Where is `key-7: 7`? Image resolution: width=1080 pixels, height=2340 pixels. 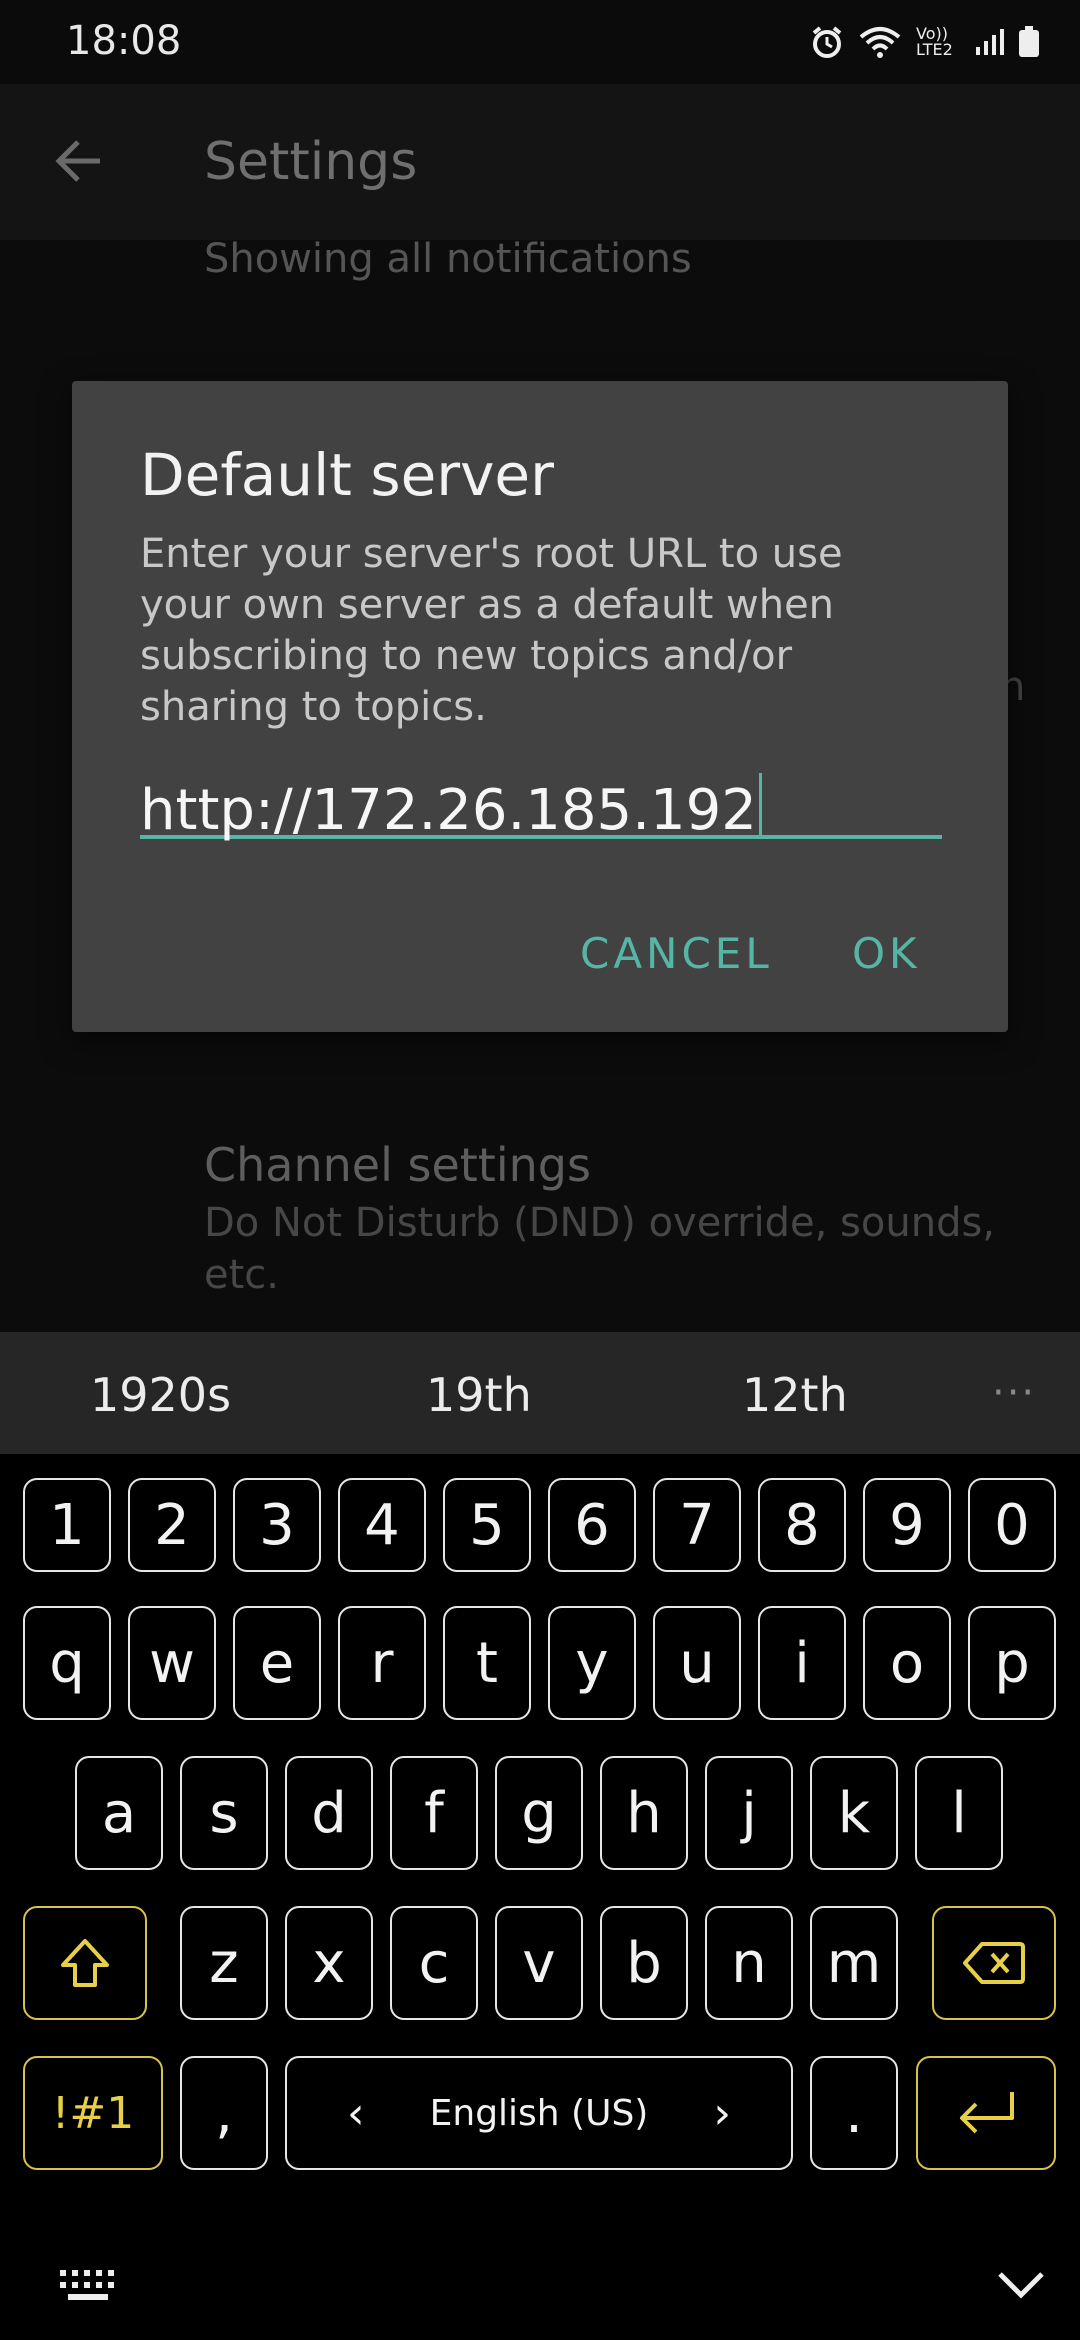
key-7: 7 is located at coordinates (697, 1525).